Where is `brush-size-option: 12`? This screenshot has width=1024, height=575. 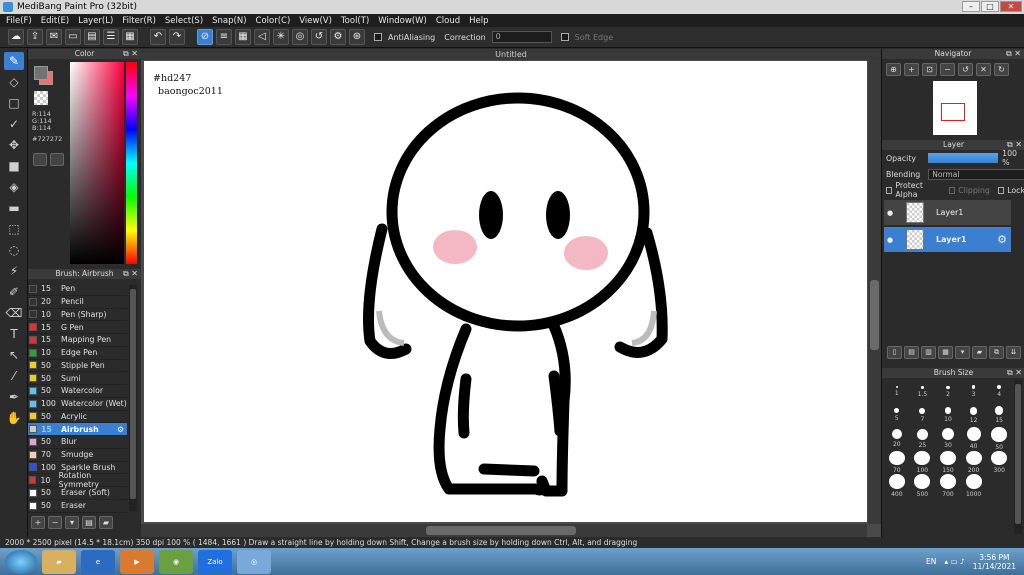 brush-size-option: 12 is located at coordinates (974, 416).